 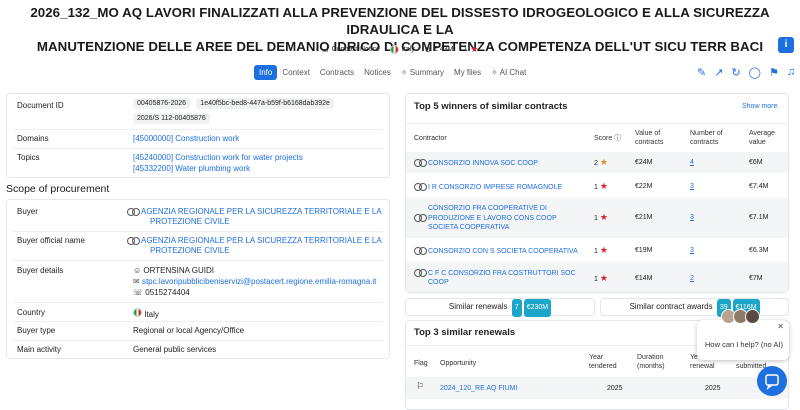 I want to click on renewals-value-badge: €230M, so click(x=537, y=308).